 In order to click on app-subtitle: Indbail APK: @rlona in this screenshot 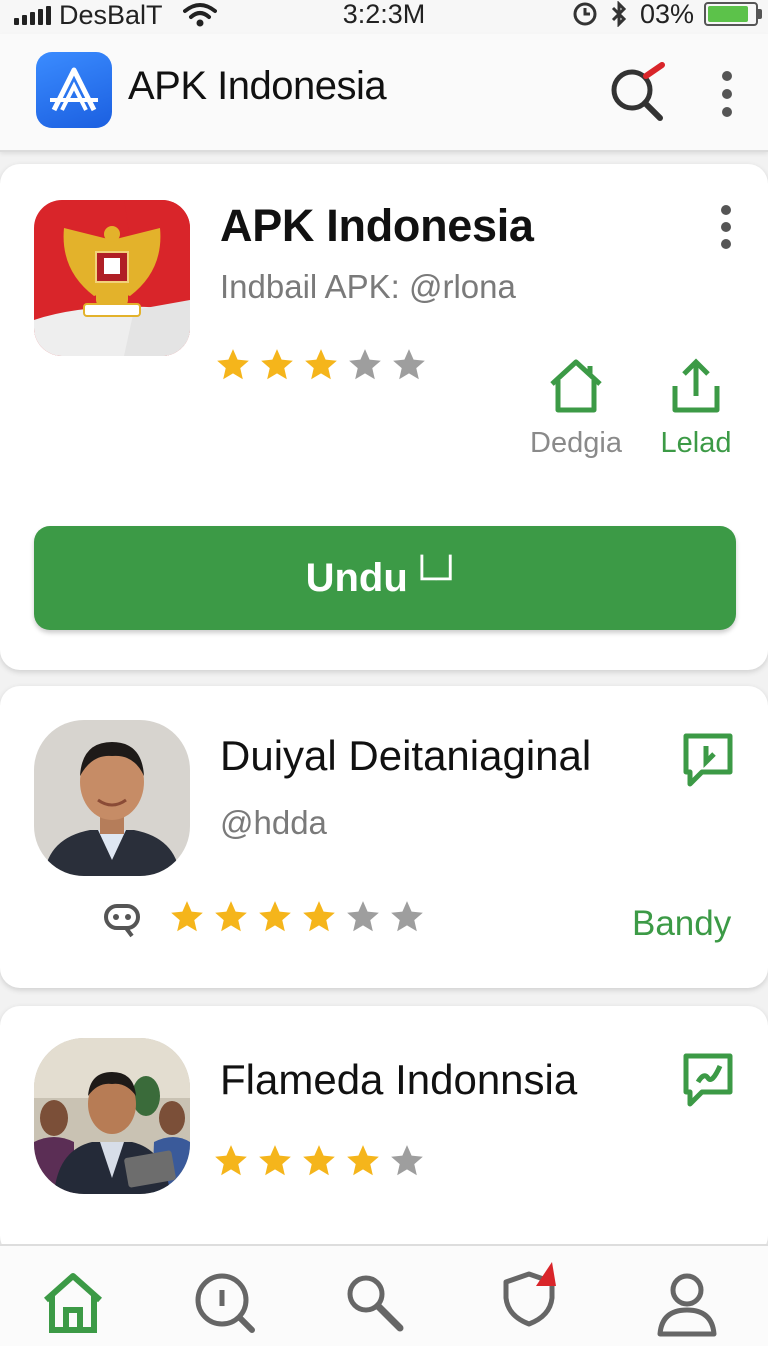, I will do `click(368, 286)`.